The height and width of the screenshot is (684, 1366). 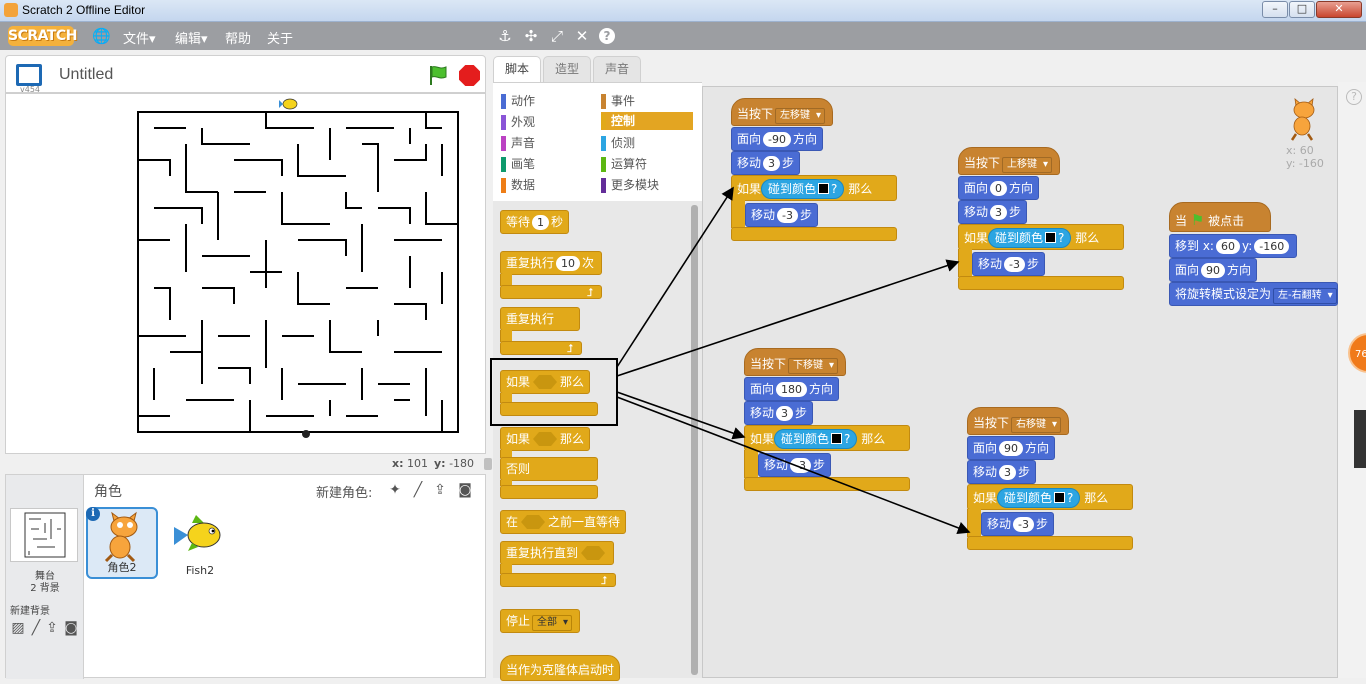 What do you see at coordinates (568, 263) in the screenshot?
I see `repeat-input: 10` at bounding box center [568, 263].